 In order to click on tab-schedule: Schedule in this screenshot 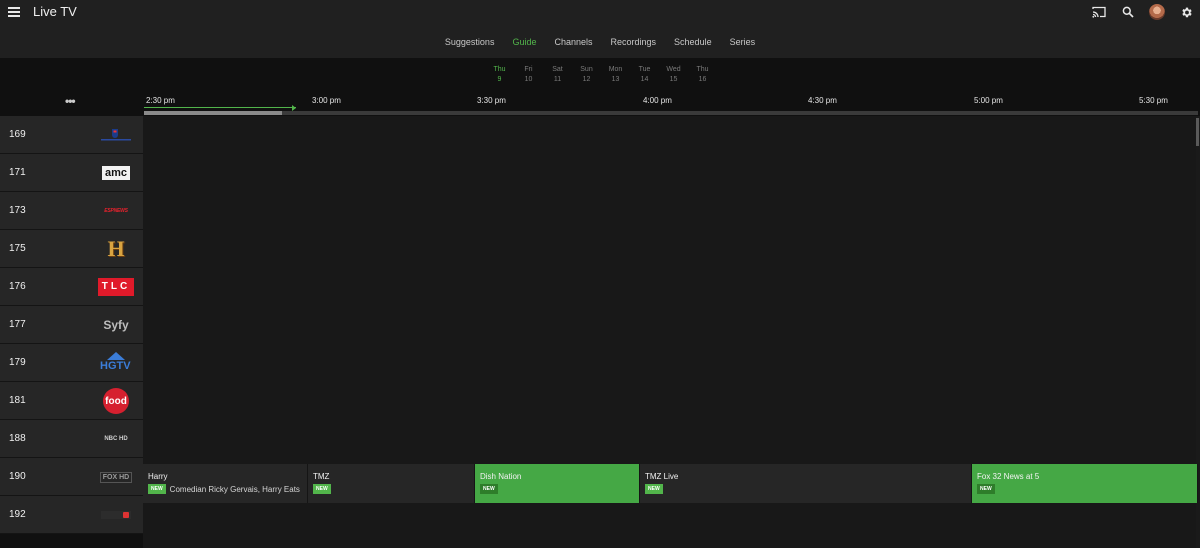, I will do `click(693, 45)`.